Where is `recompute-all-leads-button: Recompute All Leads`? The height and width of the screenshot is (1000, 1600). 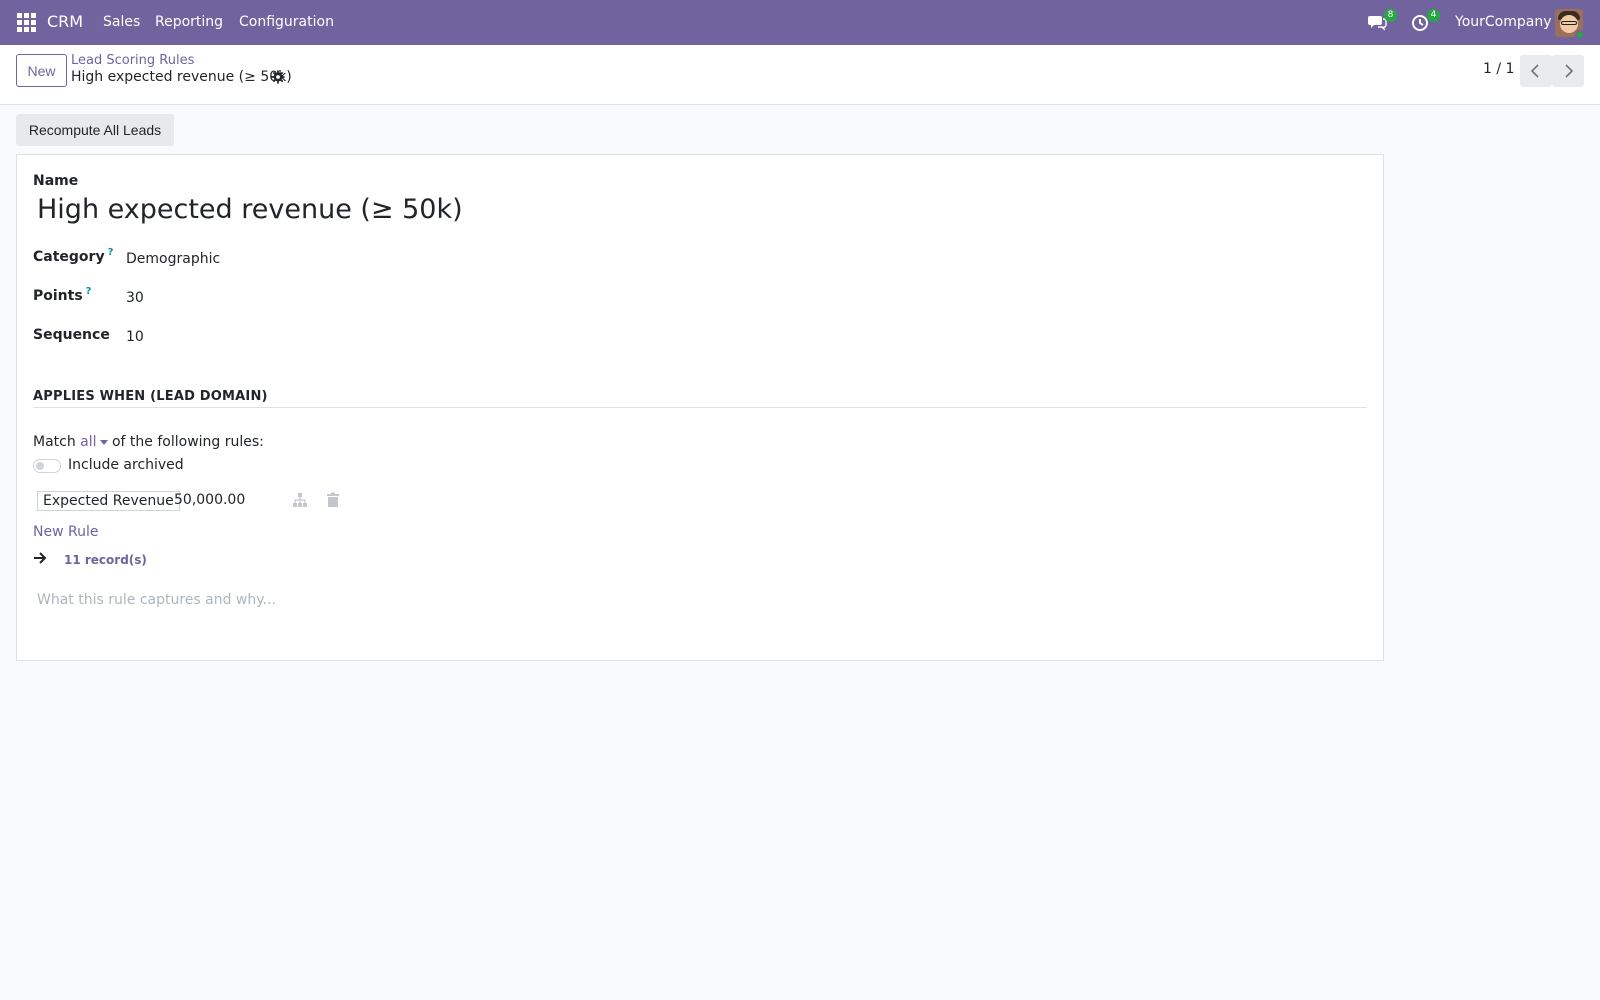 recompute-all-leads-button: Recompute All Leads is located at coordinates (95, 130).